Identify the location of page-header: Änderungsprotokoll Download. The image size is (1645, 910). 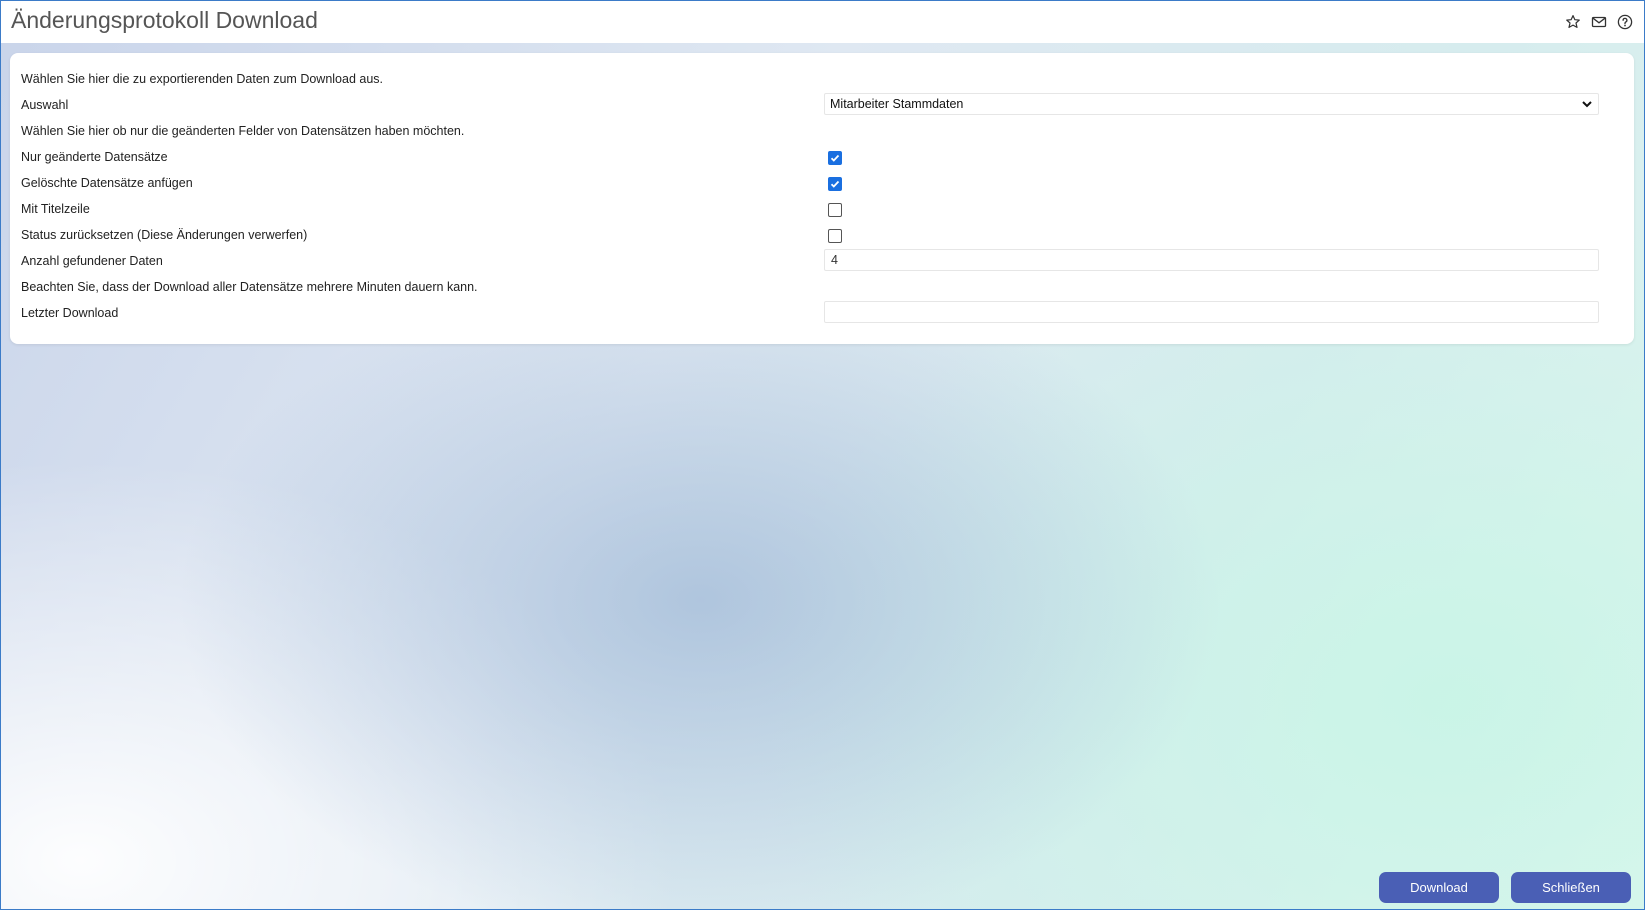
(822, 22).